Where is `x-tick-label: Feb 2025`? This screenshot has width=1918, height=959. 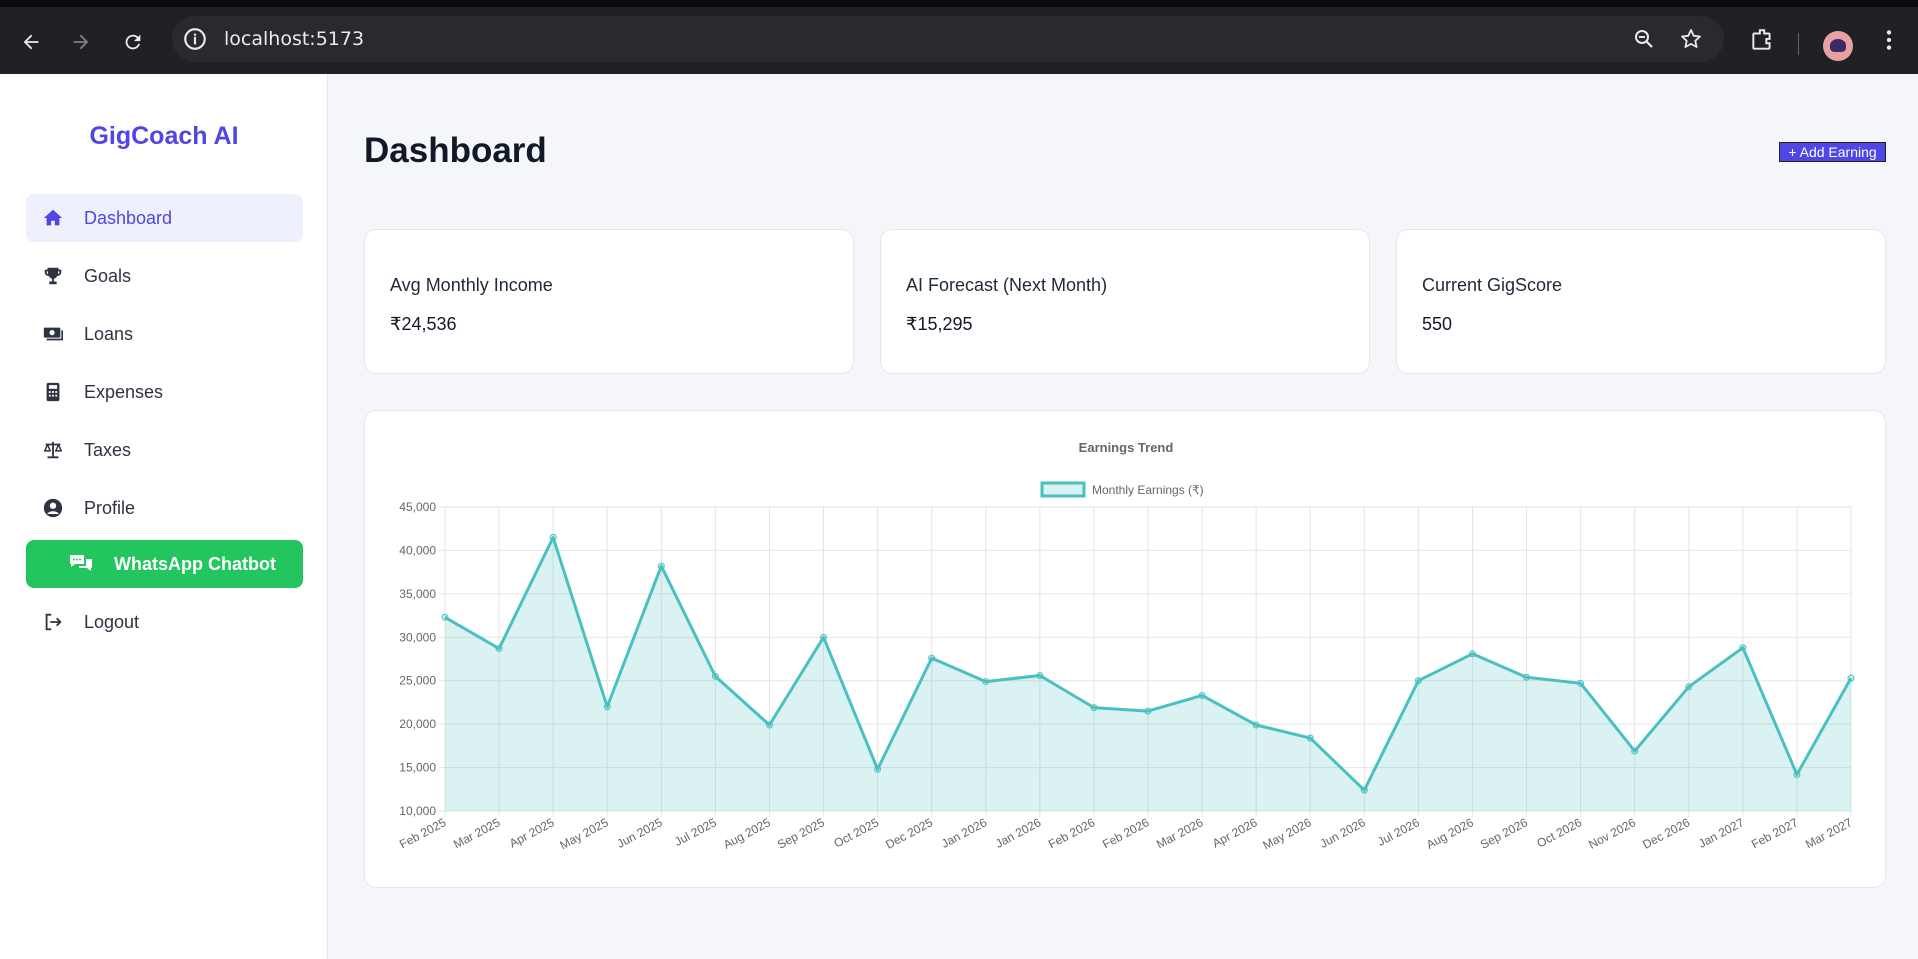 x-tick-label: Feb 2025 is located at coordinates (423, 833).